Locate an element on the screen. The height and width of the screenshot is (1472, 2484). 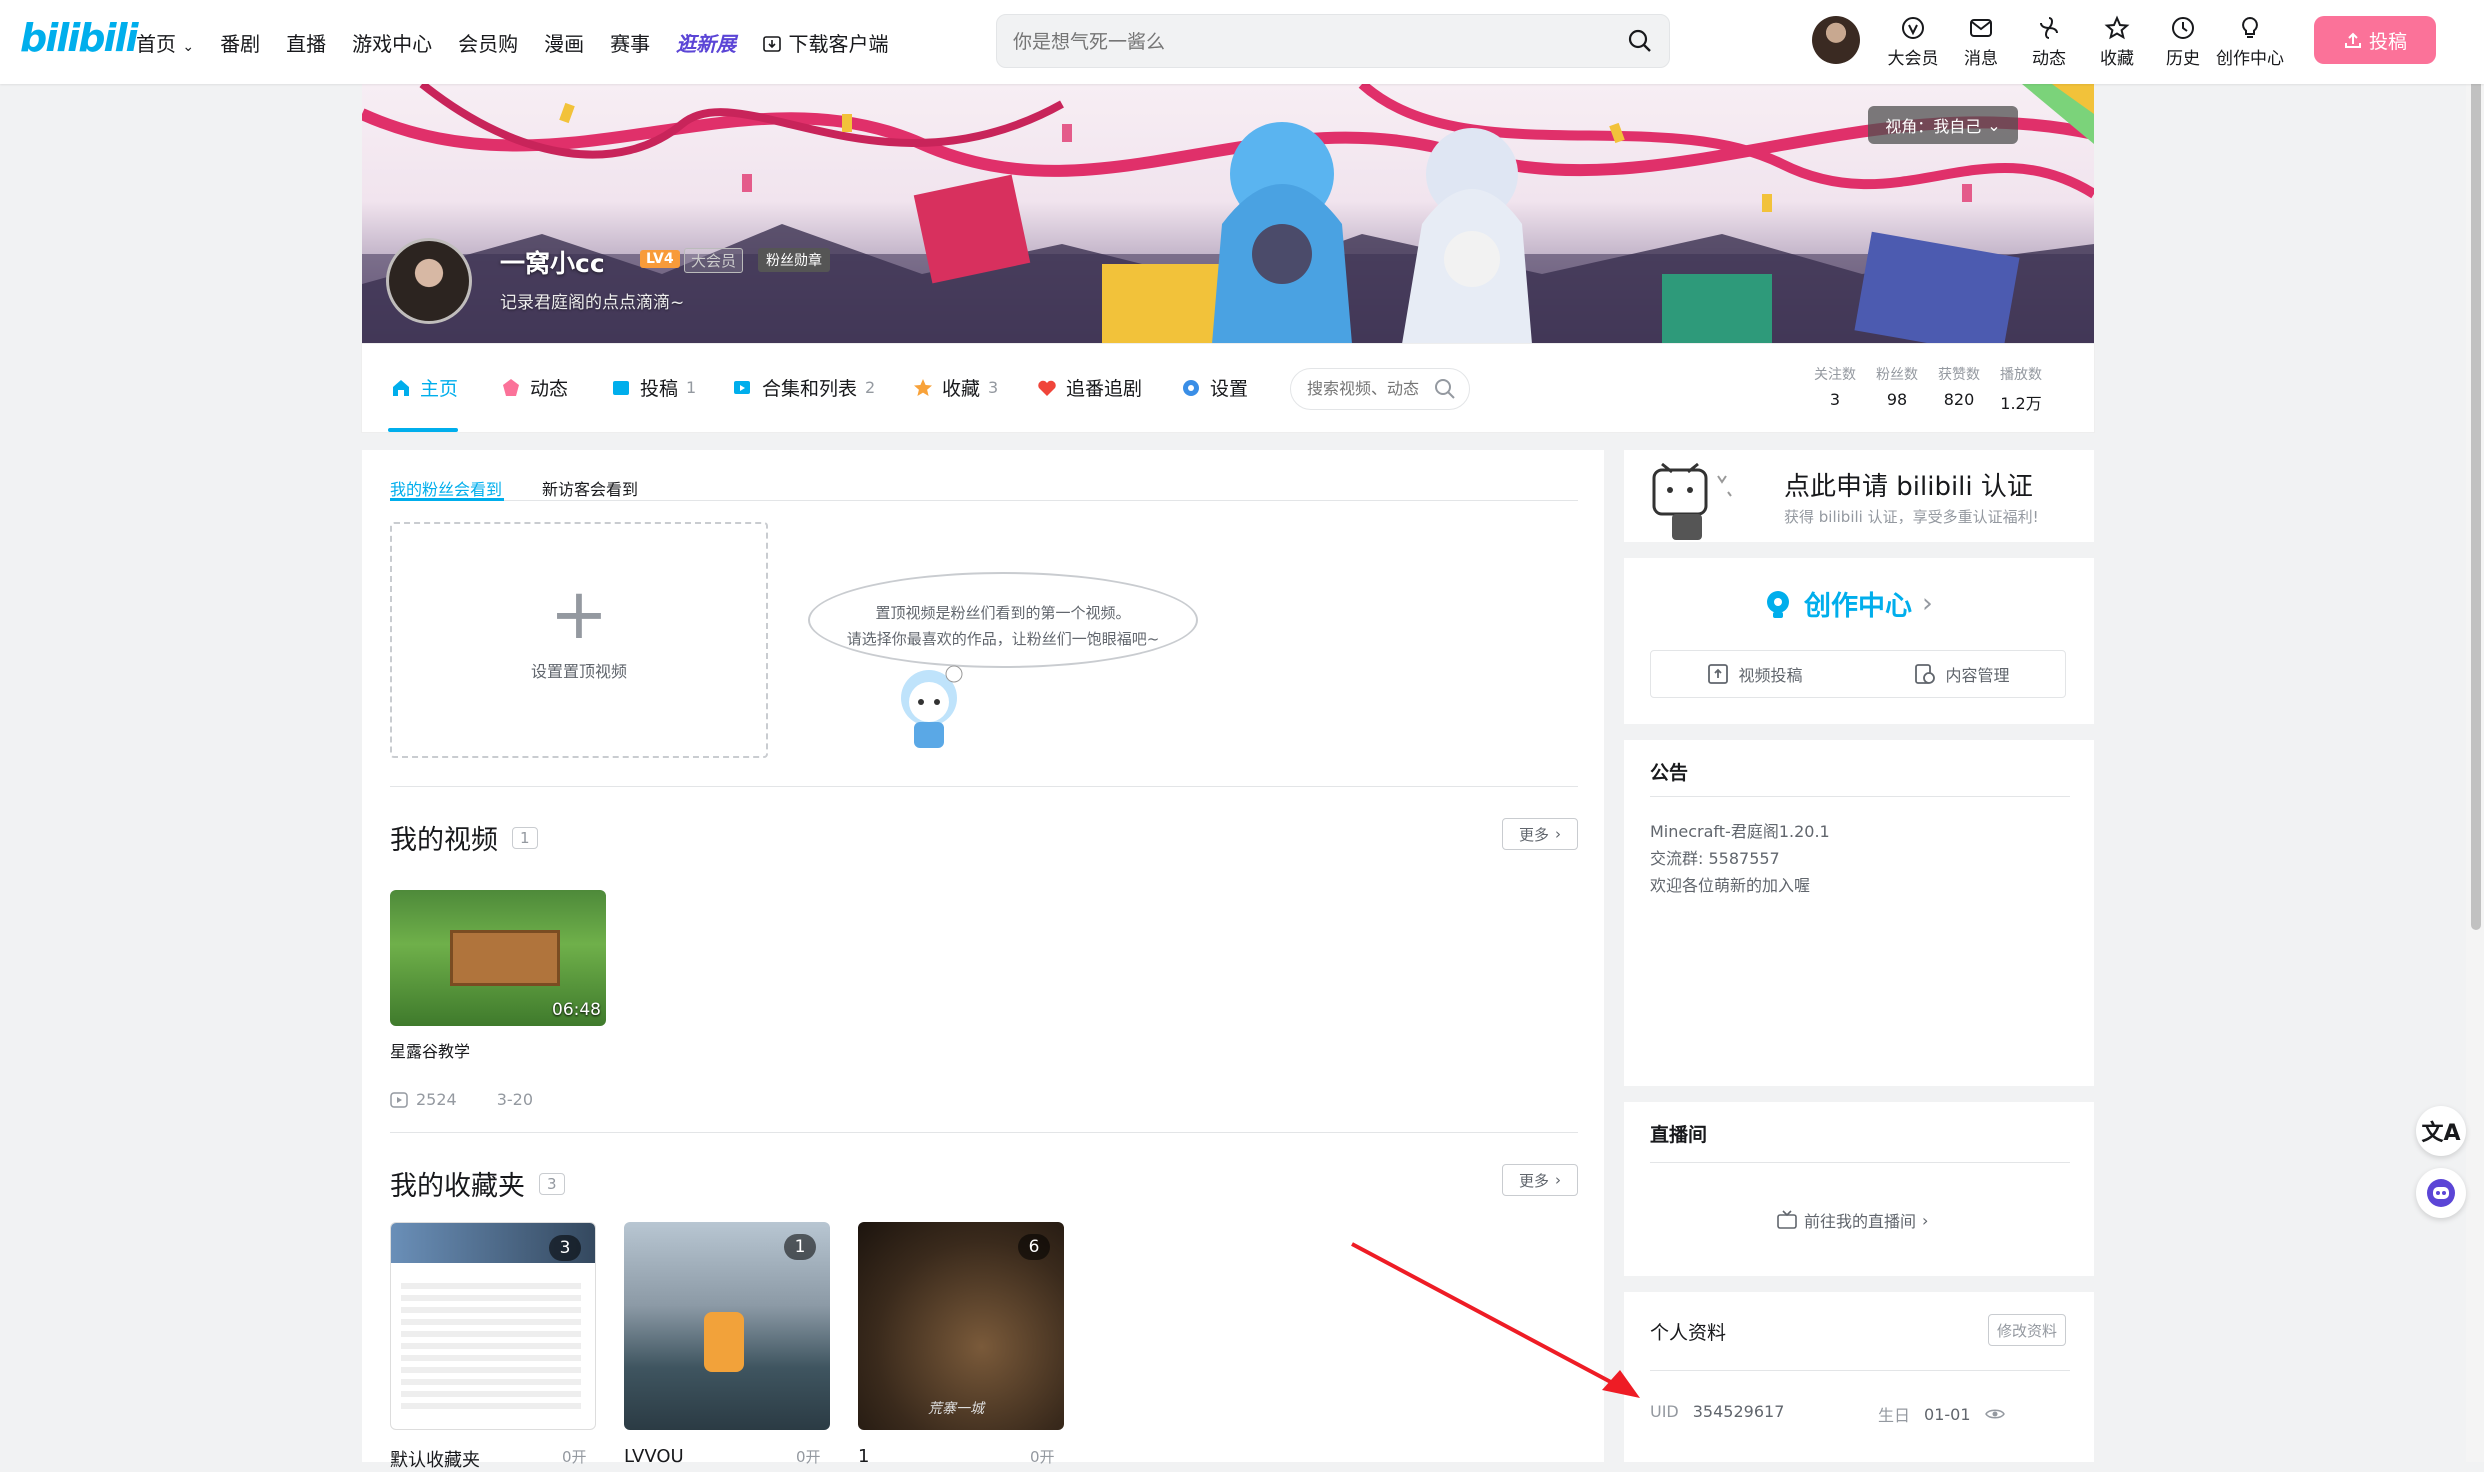
profile-avatar is located at coordinates (429, 281).